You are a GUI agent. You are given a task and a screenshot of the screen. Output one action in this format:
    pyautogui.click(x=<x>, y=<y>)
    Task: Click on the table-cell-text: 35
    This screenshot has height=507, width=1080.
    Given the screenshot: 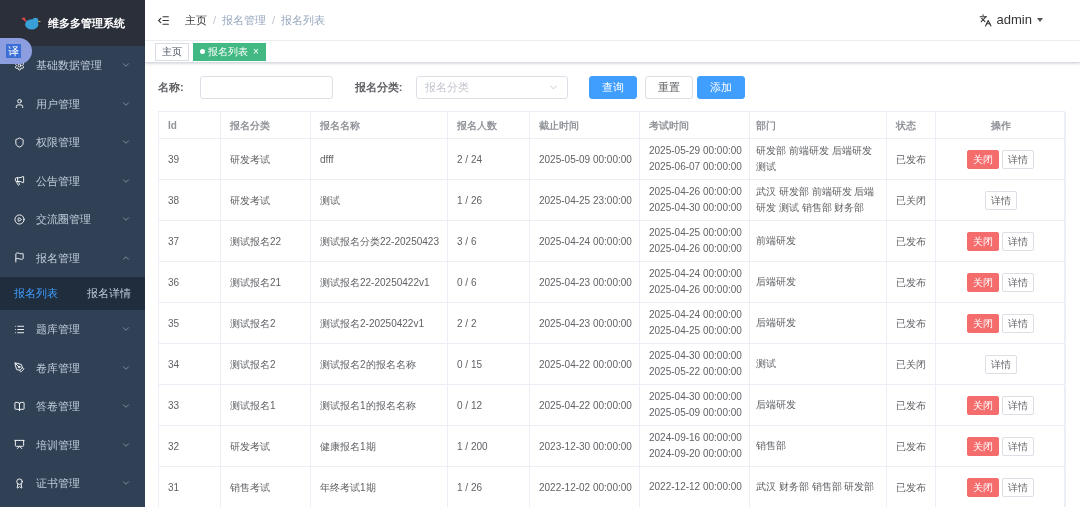 What is the action you would take?
    pyautogui.click(x=174, y=323)
    